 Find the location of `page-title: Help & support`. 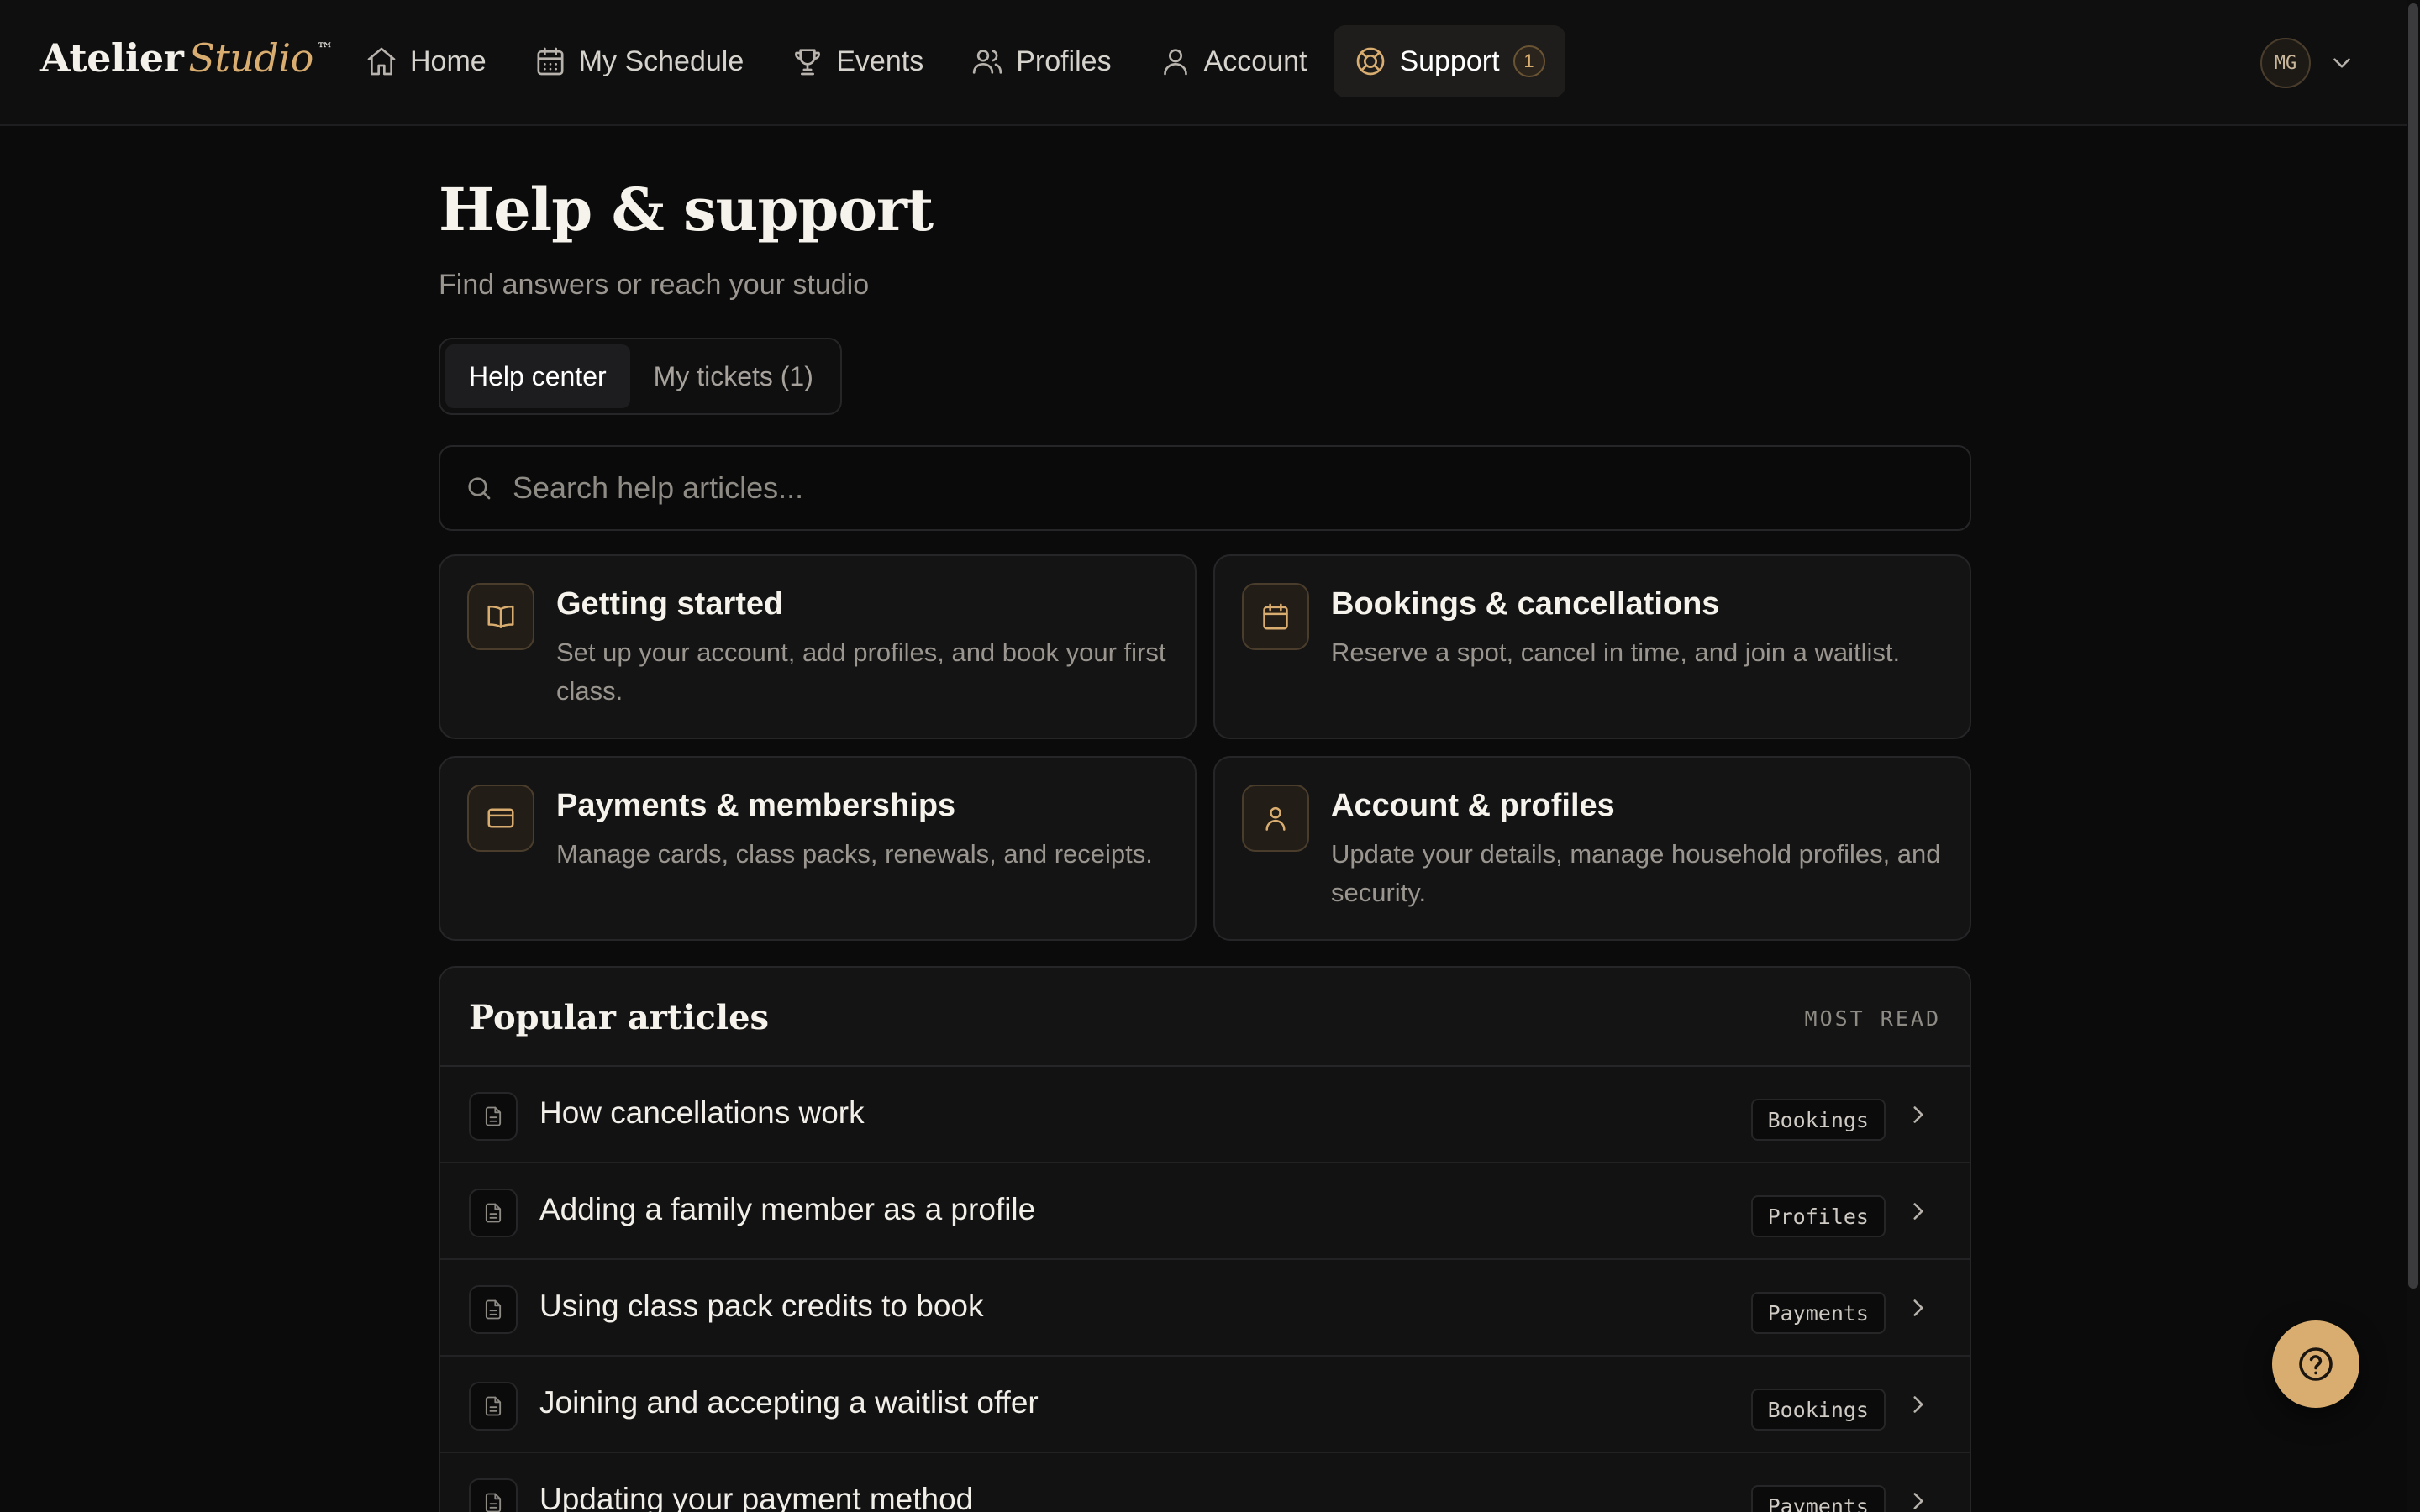

page-title: Help & support is located at coordinates (687, 209).